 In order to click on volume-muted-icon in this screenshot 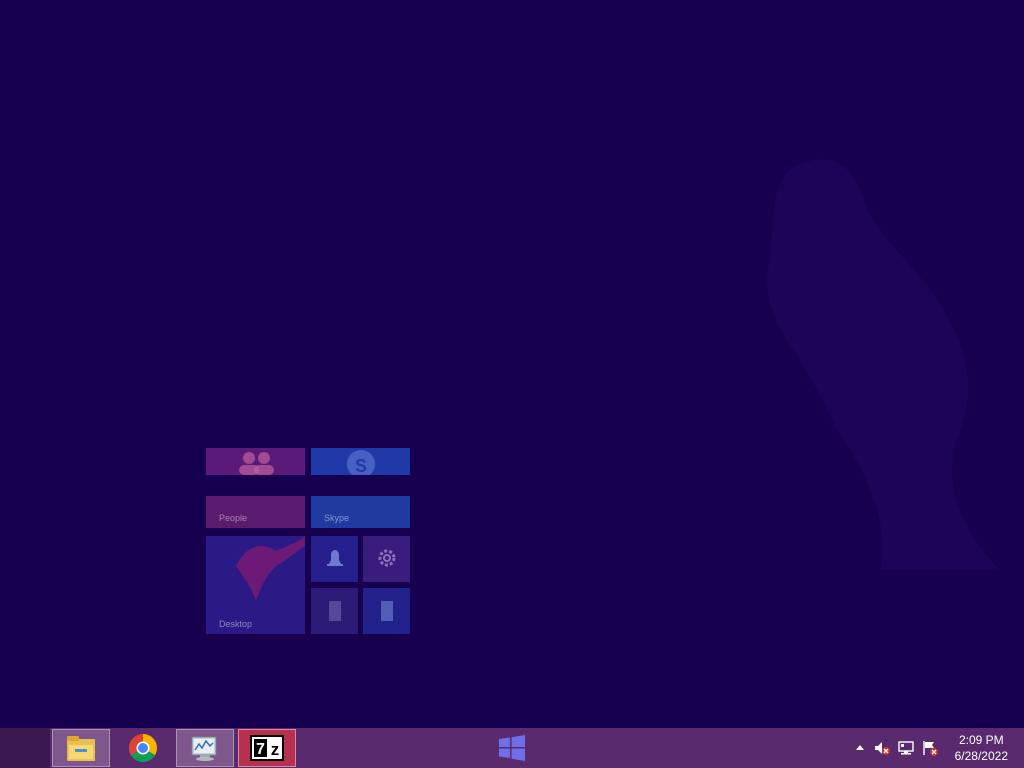, I will do `click(882, 748)`.